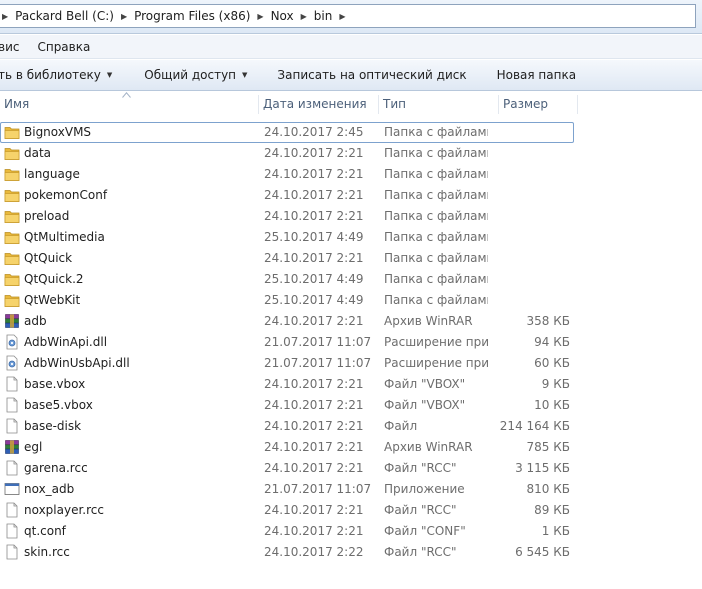 This screenshot has height=589, width=702. Describe the element at coordinates (438, 104) in the screenshot. I see `column-type: Тип` at that location.